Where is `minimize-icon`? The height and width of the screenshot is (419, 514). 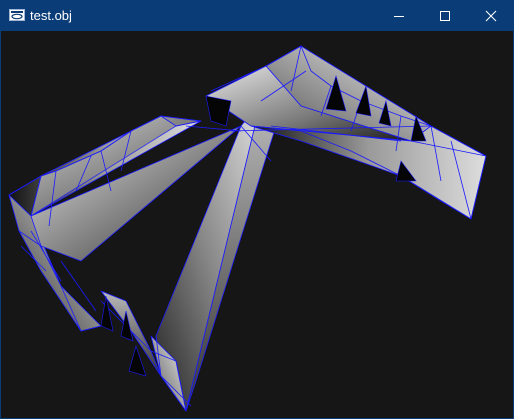
minimize-icon is located at coordinates (399, 16).